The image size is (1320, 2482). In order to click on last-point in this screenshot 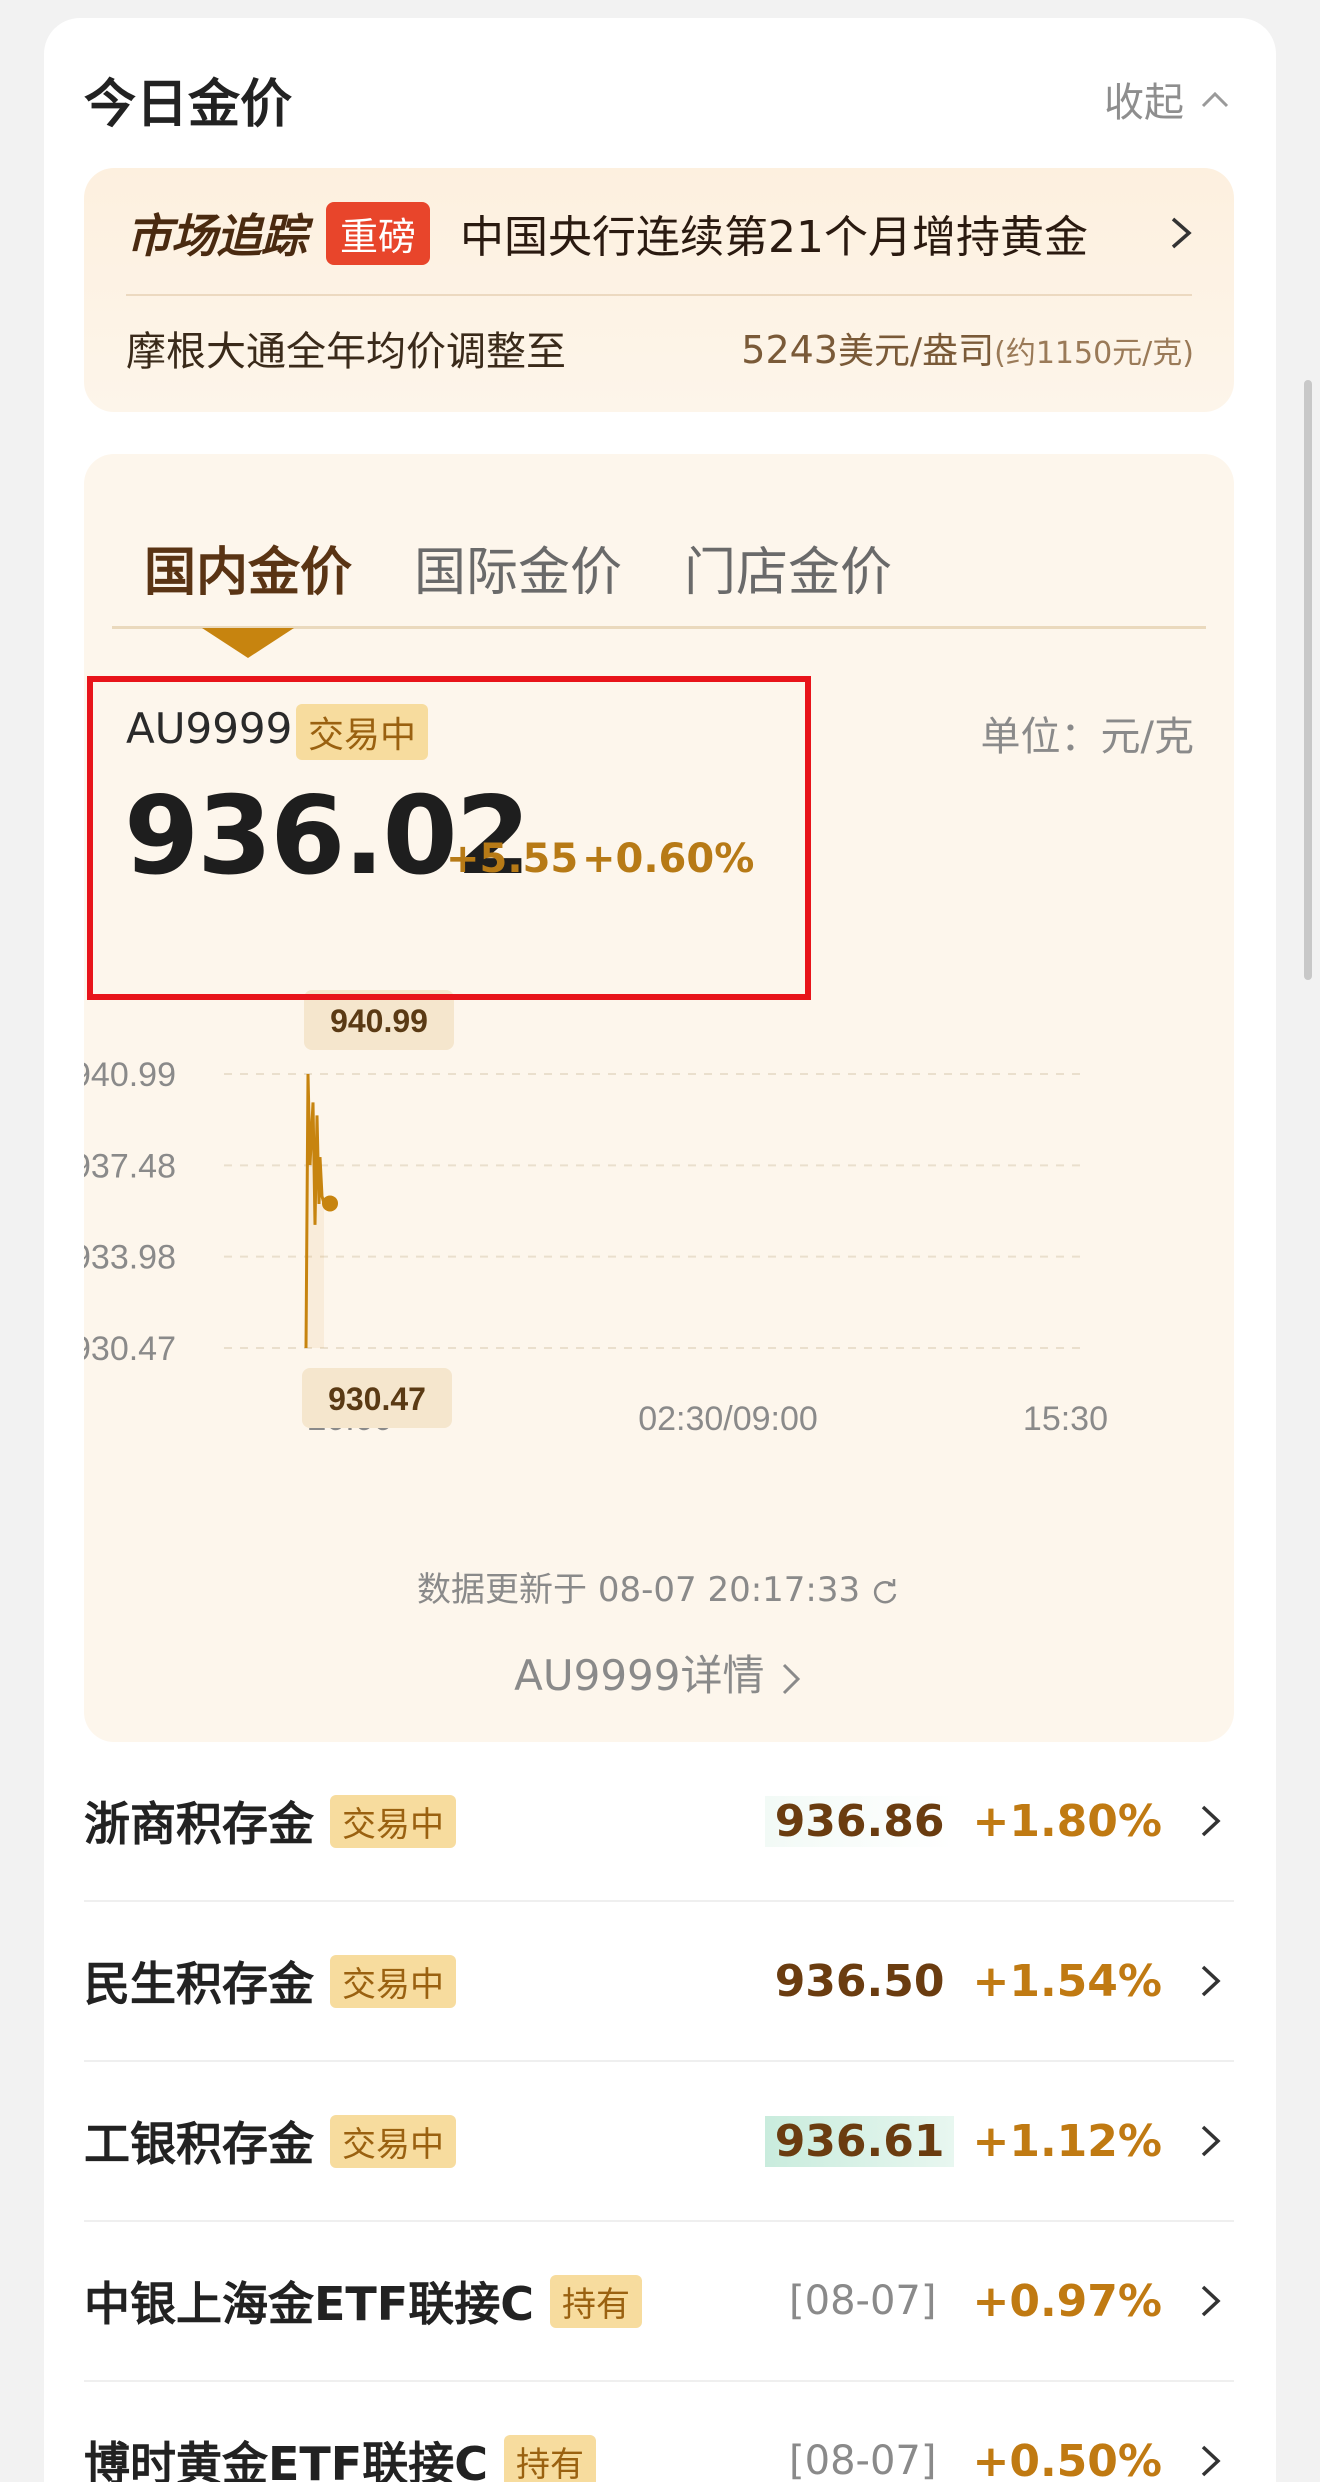, I will do `click(330, 1203)`.